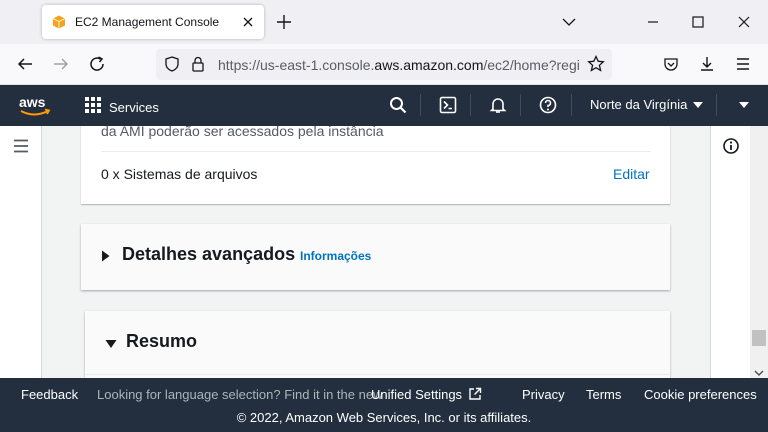  What do you see at coordinates (172, 64) in the screenshot?
I see `shield-icon` at bounding box center [172, 64].